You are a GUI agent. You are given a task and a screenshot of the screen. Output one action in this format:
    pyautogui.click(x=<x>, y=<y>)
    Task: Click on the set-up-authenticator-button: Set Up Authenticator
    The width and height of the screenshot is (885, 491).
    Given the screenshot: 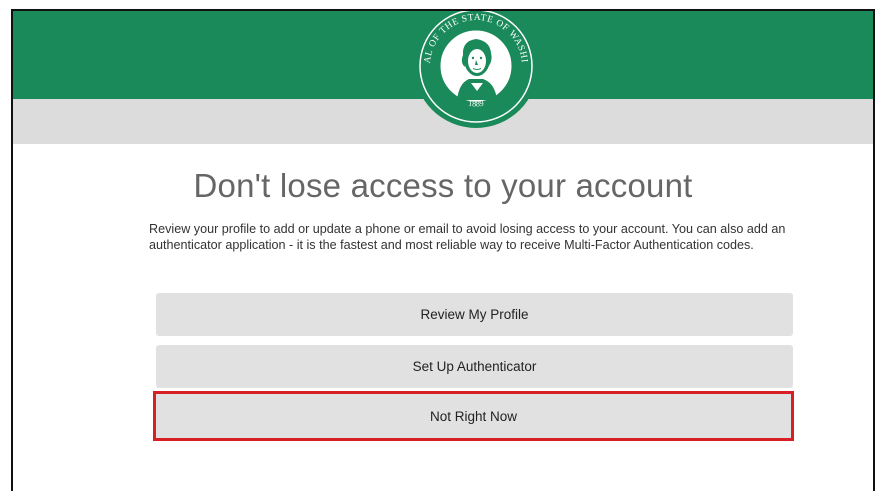 What is the action you would take?
    pyautogui.click(x=474, y=366)
    